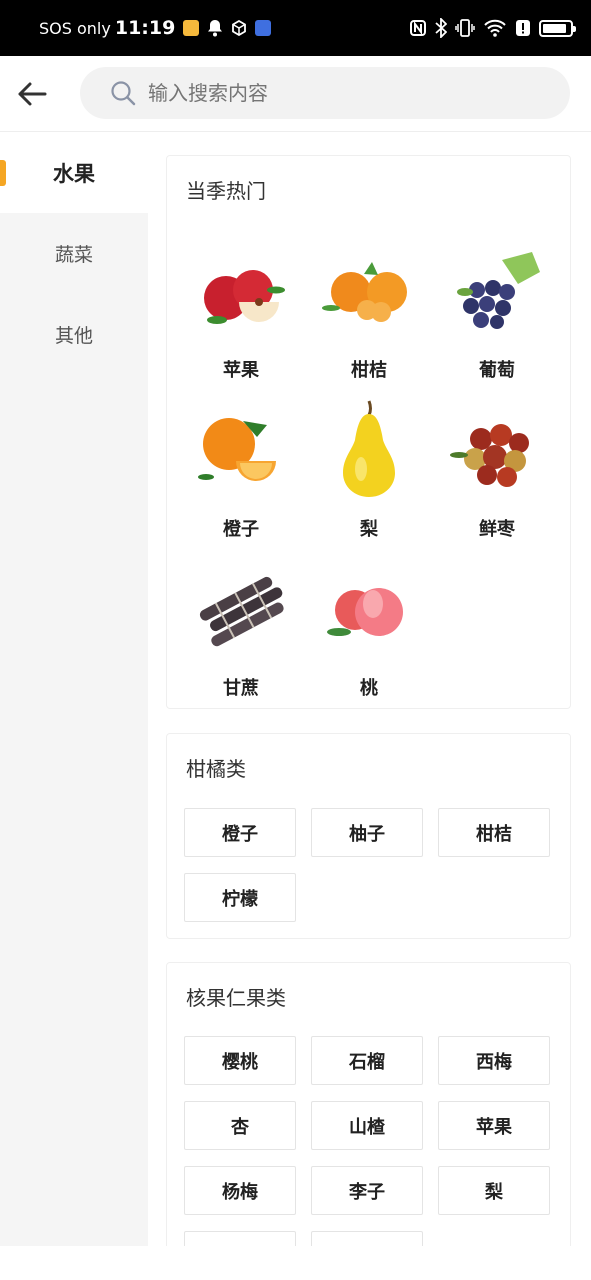 The height and width of the screenshot is (1280, 591). I want to click on chip-pomelo: 柚子, so click(367, 832).